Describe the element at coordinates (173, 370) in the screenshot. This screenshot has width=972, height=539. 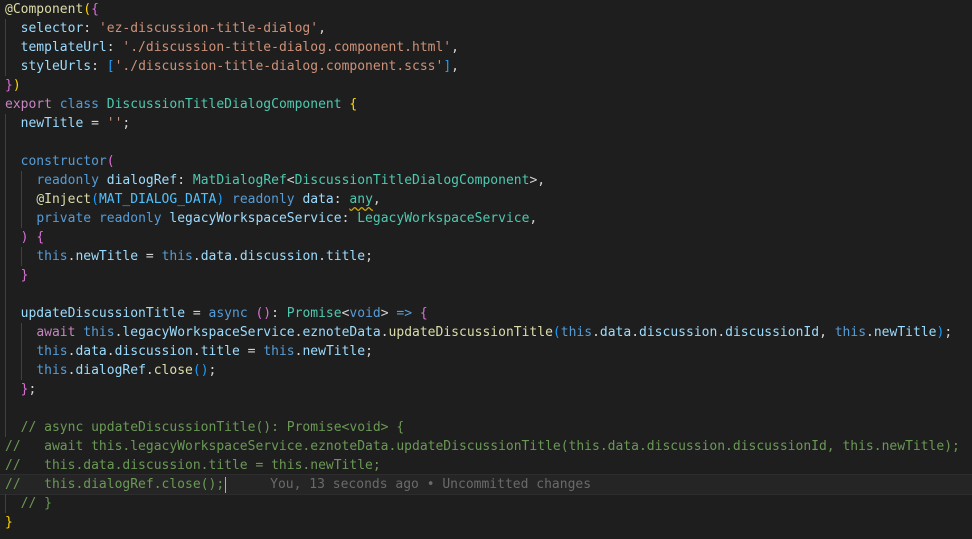
I see `code-token: close` at that location.